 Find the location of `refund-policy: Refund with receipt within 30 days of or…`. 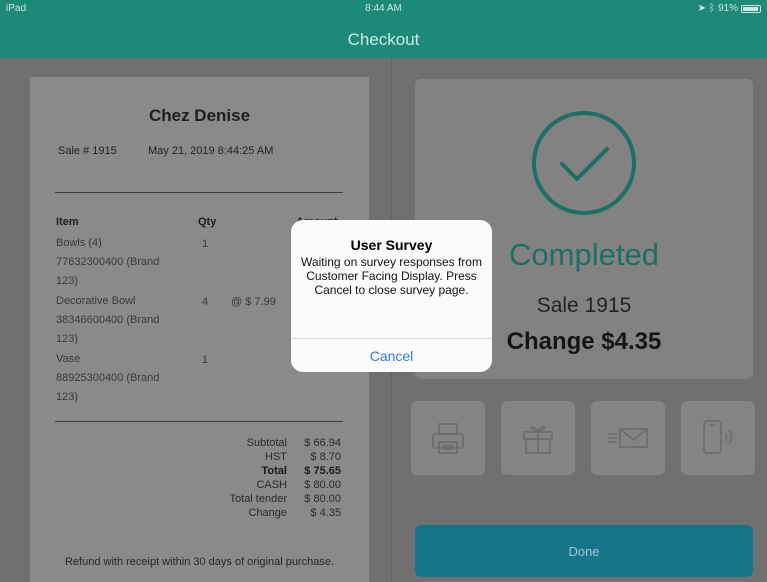

refund-policy: Refund with receipt within 30 days of or… is located at coordinates (199, 562).